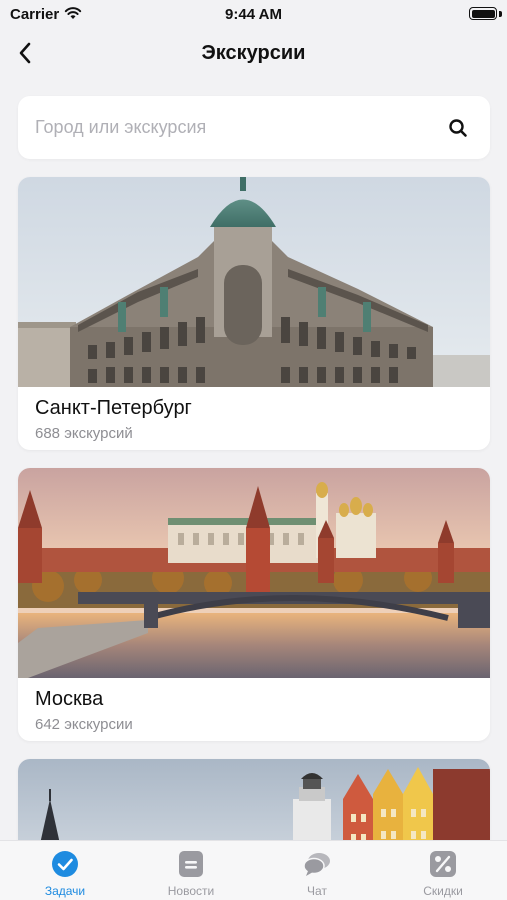 This screenshot has height=900, width=507. I want to click on tab-bar: Задачи Новости Чат Скидки, so click(253, 870).